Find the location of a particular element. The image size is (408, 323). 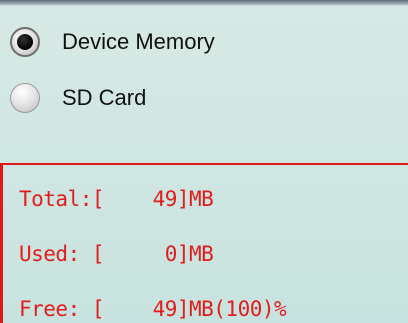

radio-unchecked-icon is located at coordinates (25, 98).